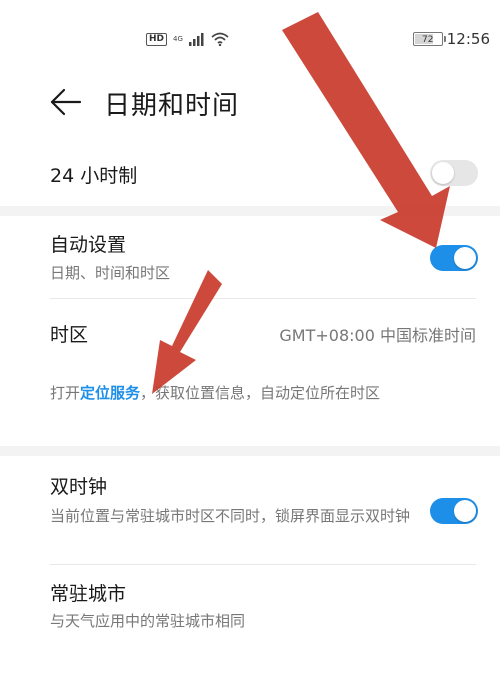 This screenshot has width=500, height=674. What do you see at coordinates (250, 257) in the screenshot?
I see `setting-auto: 自动设置 日期、时间和时区` at bounding box center [250, 257].